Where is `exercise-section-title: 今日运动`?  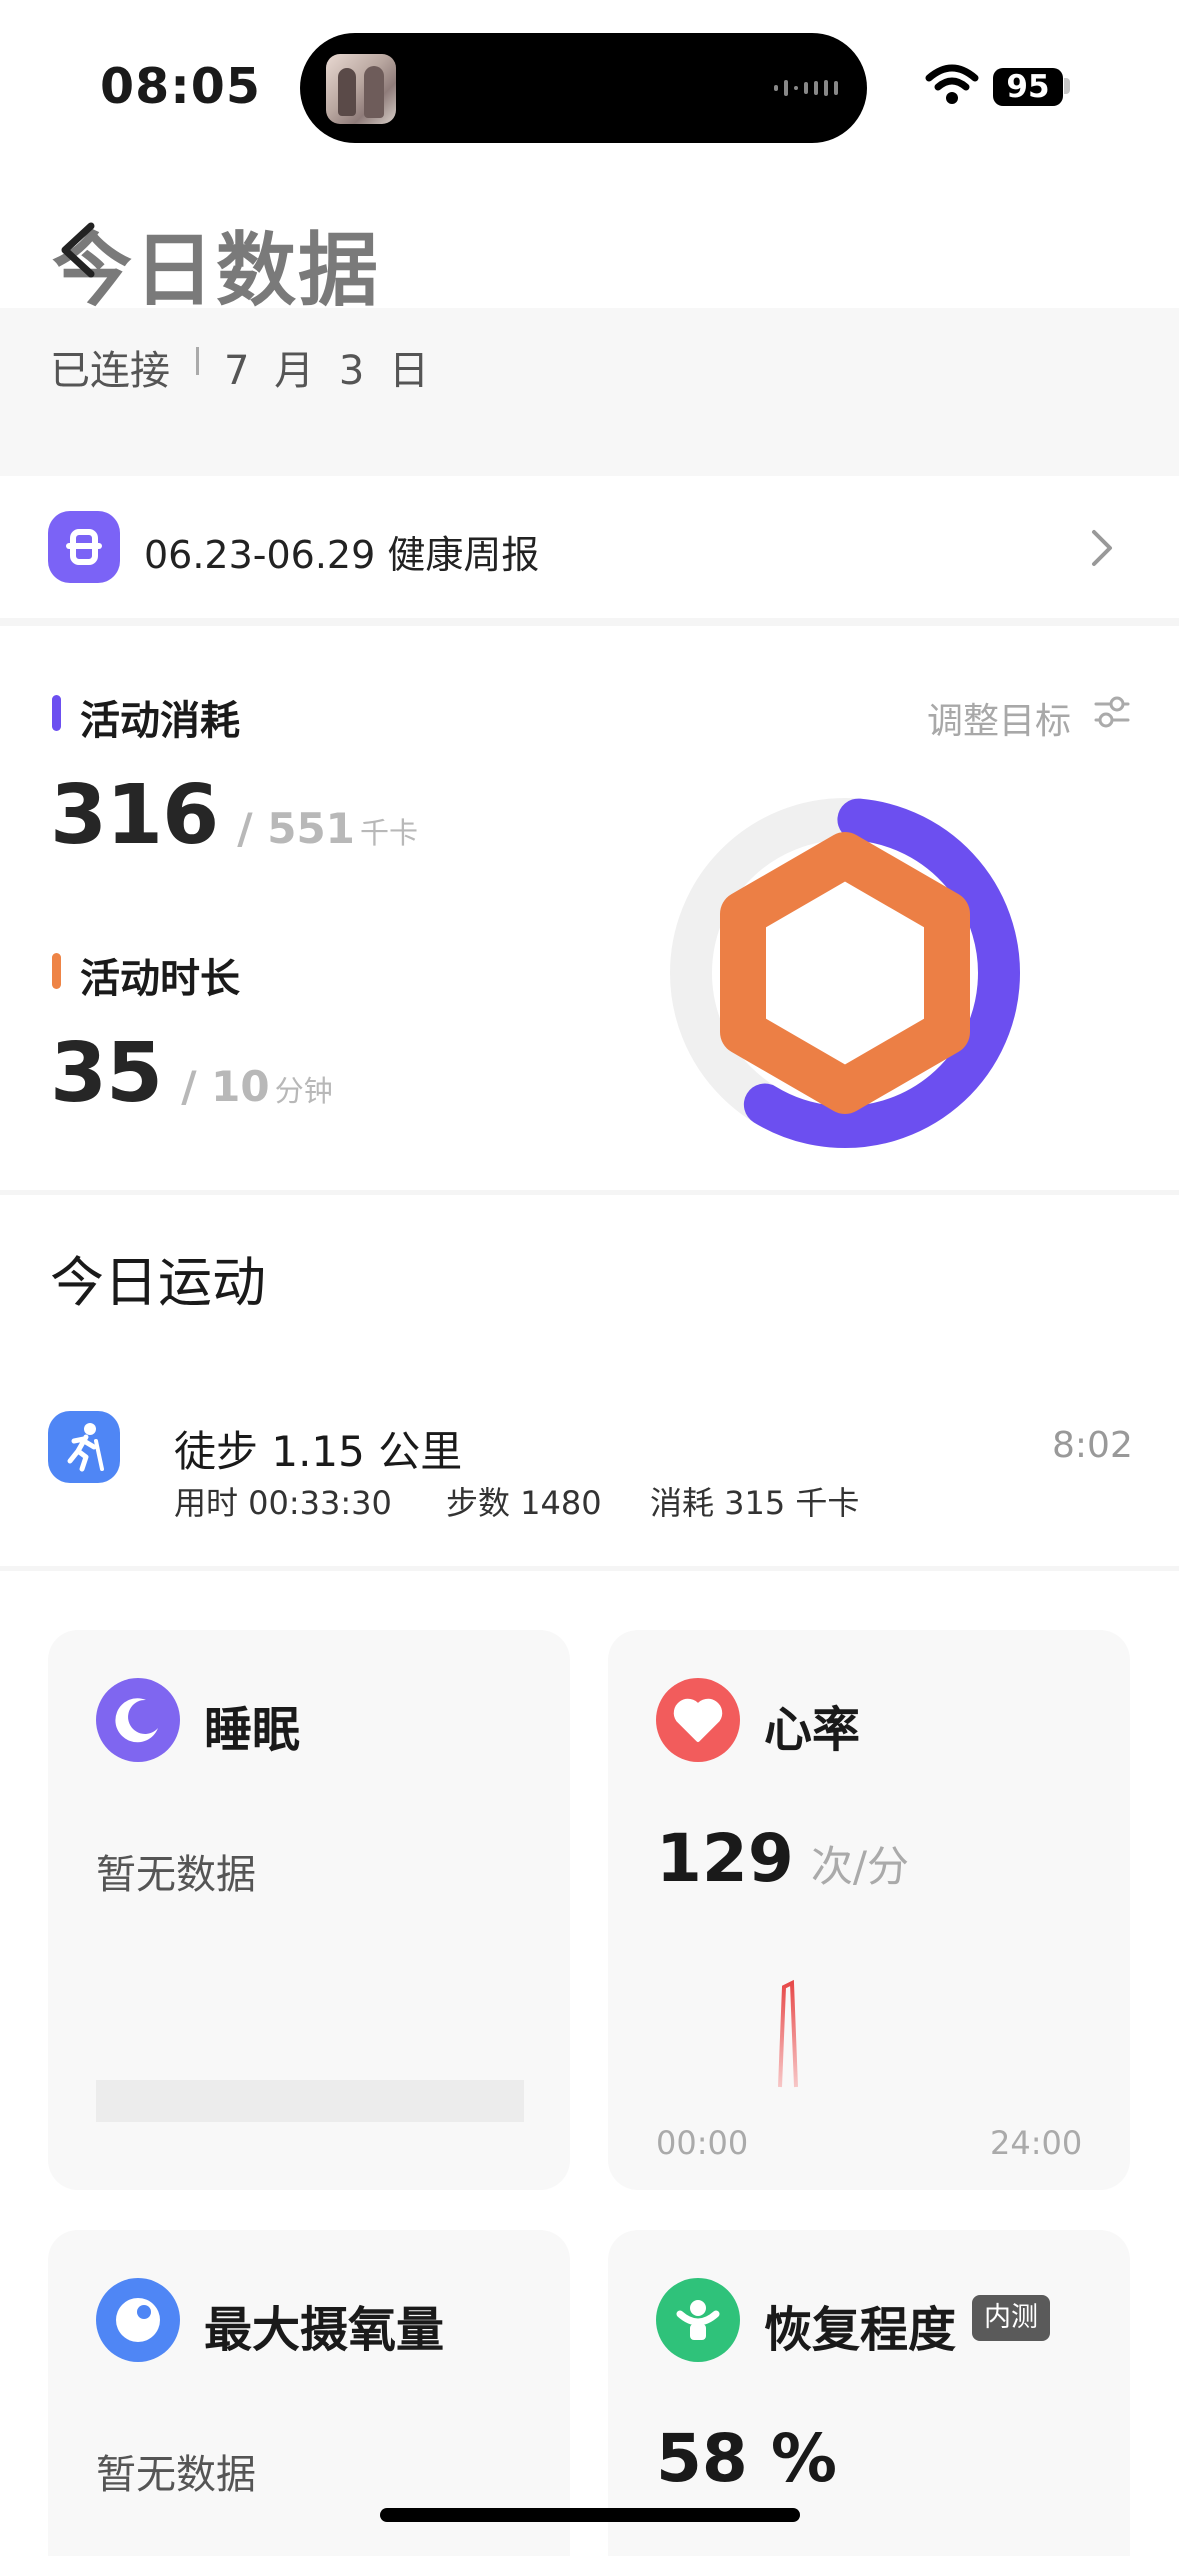
exercise-section-title: 今日运动 is located at coordinates (158, 1282).